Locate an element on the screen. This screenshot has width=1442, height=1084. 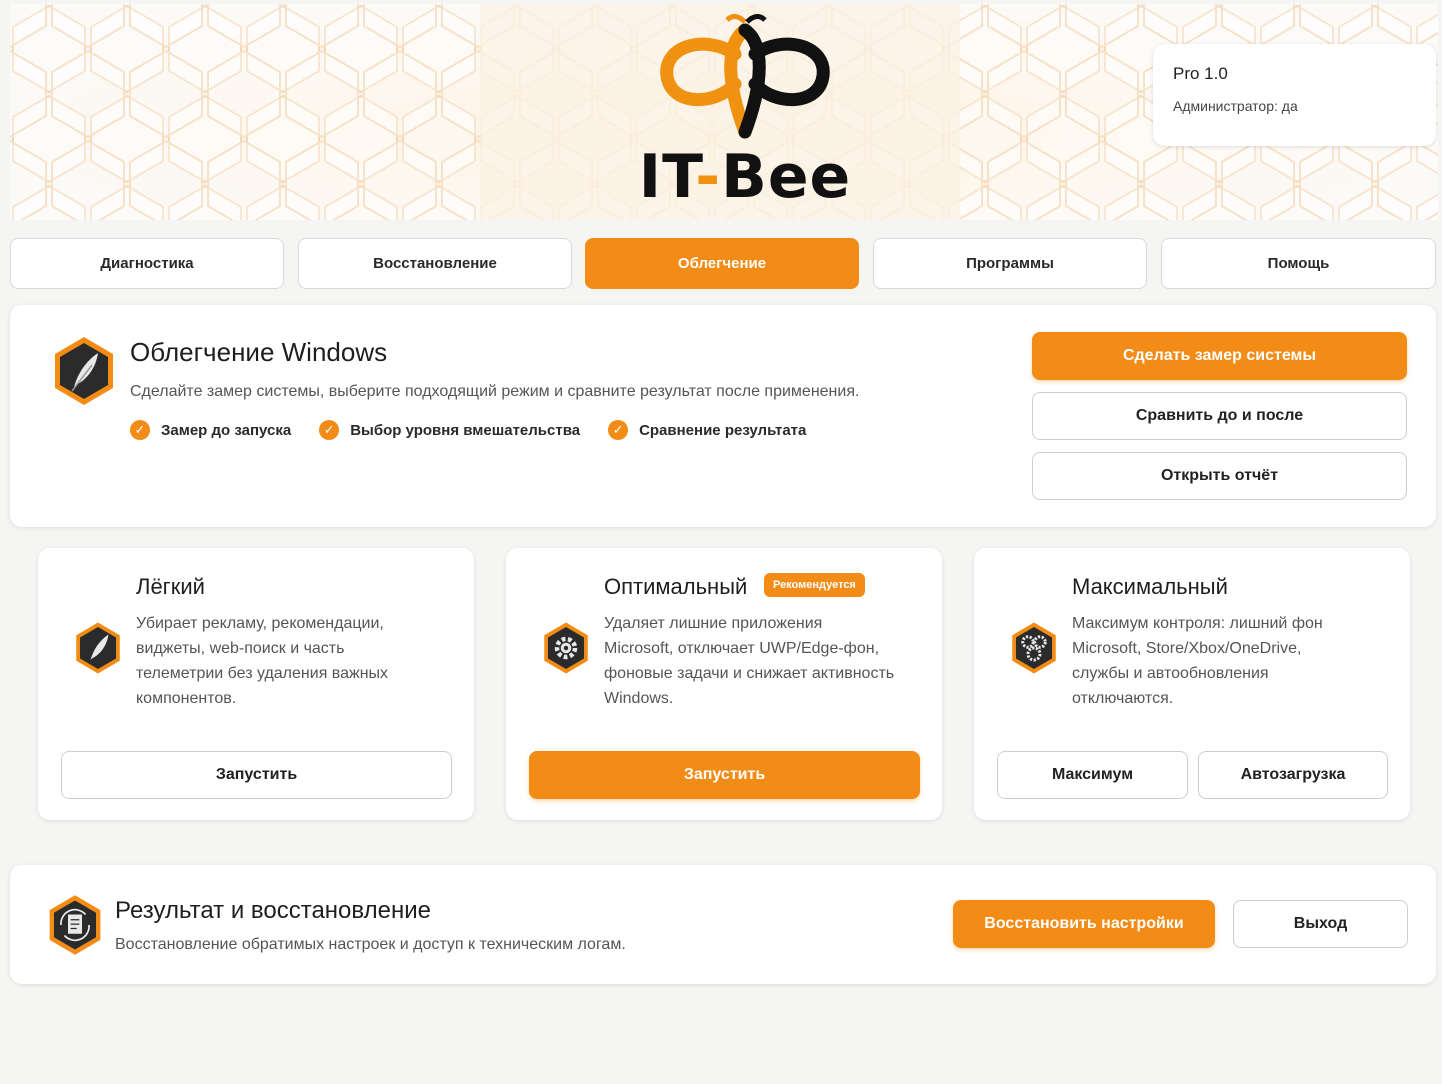
bee-icon is located at coordinates (745, 76).